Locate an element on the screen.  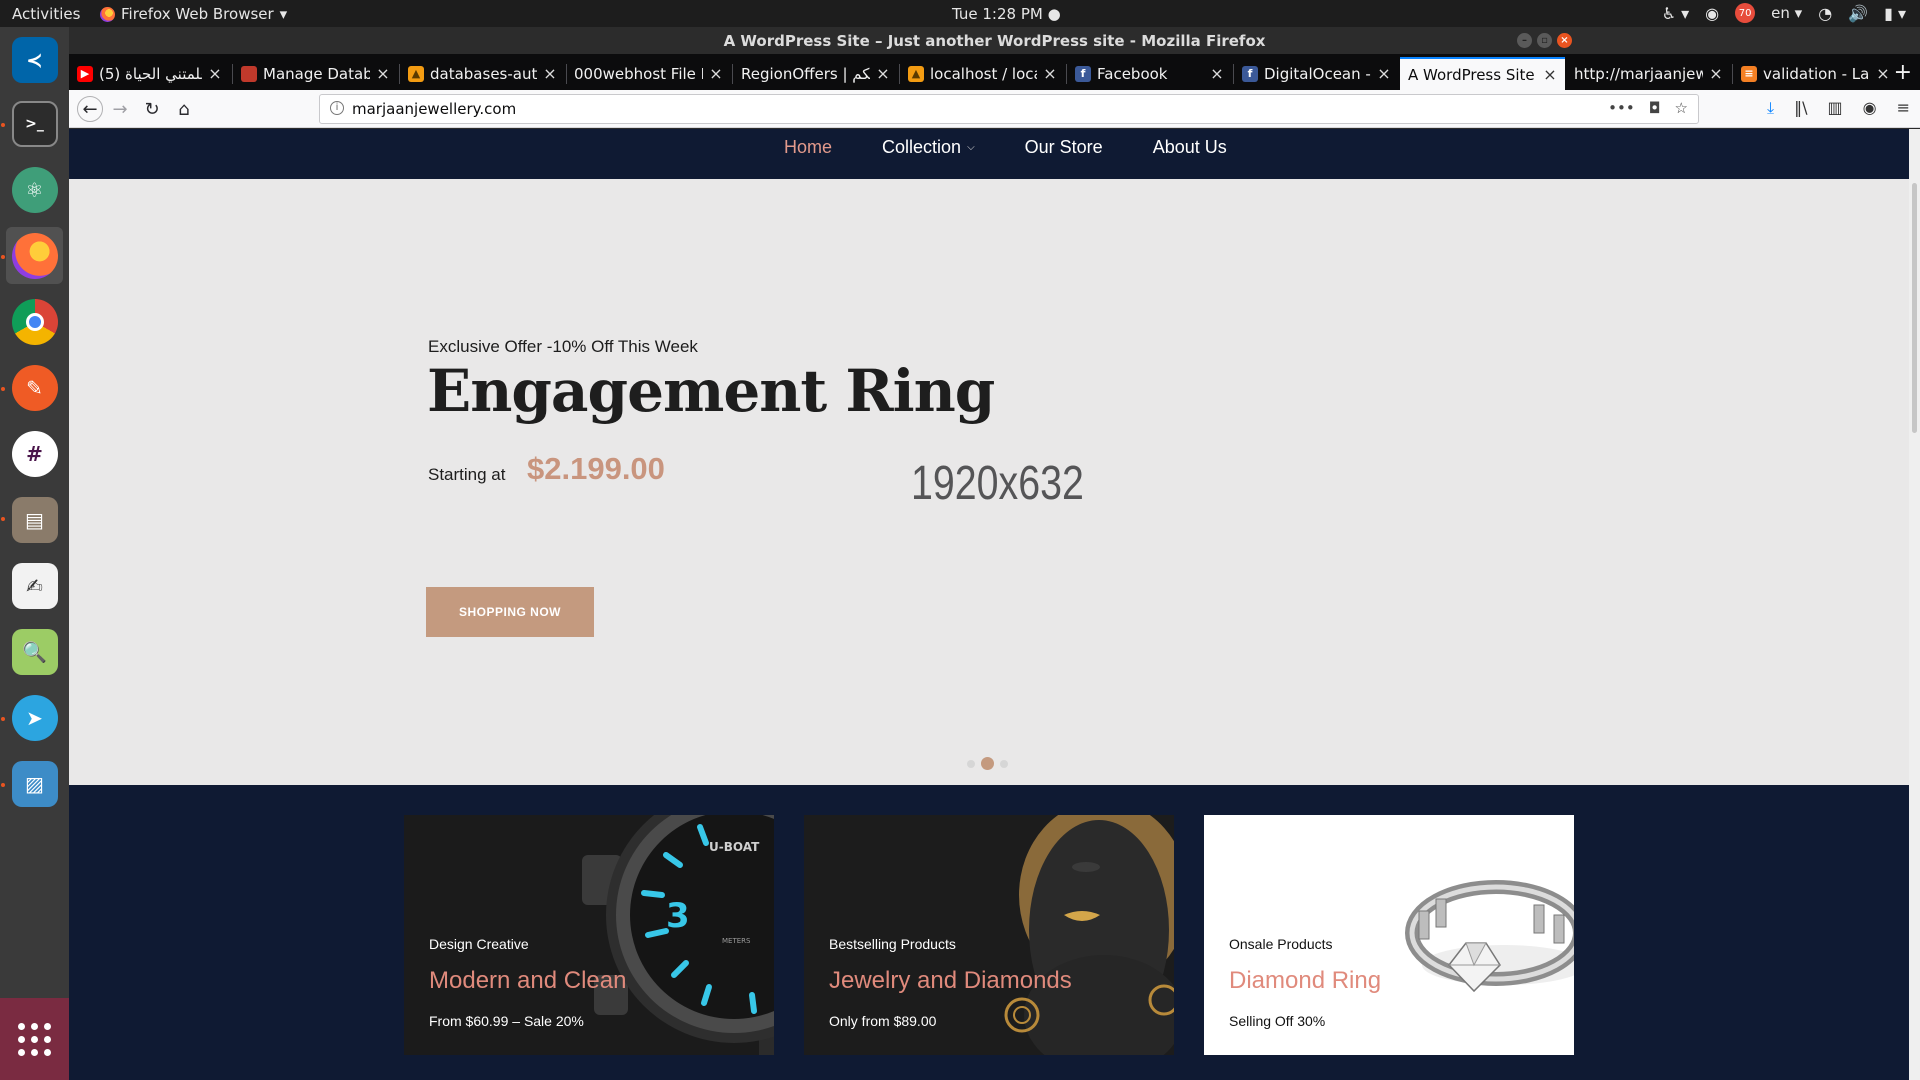
tab-databases-auth: ▲ databases-auth × is located at coordinates (482, 73).